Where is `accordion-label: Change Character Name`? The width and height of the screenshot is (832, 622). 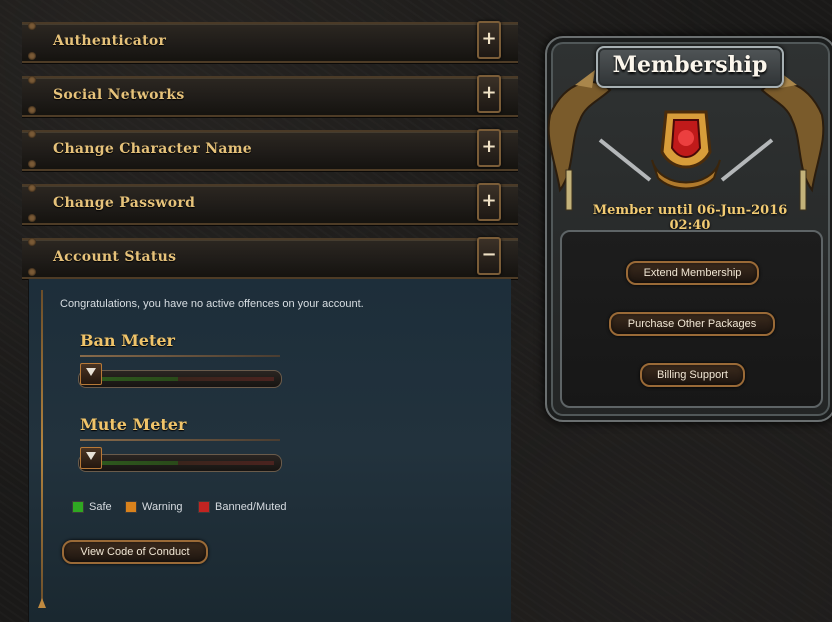 accordion-label: Change Character Name is located at coordinates (153, 149).